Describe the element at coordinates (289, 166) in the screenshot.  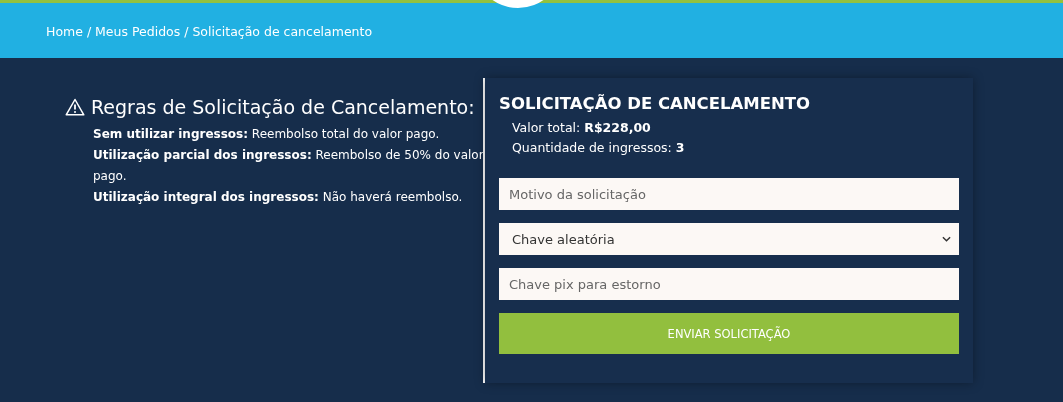
I see `rule-text: Utilização parcial dos ingressos: Reembolso de 50% do valor pago.` at that location.